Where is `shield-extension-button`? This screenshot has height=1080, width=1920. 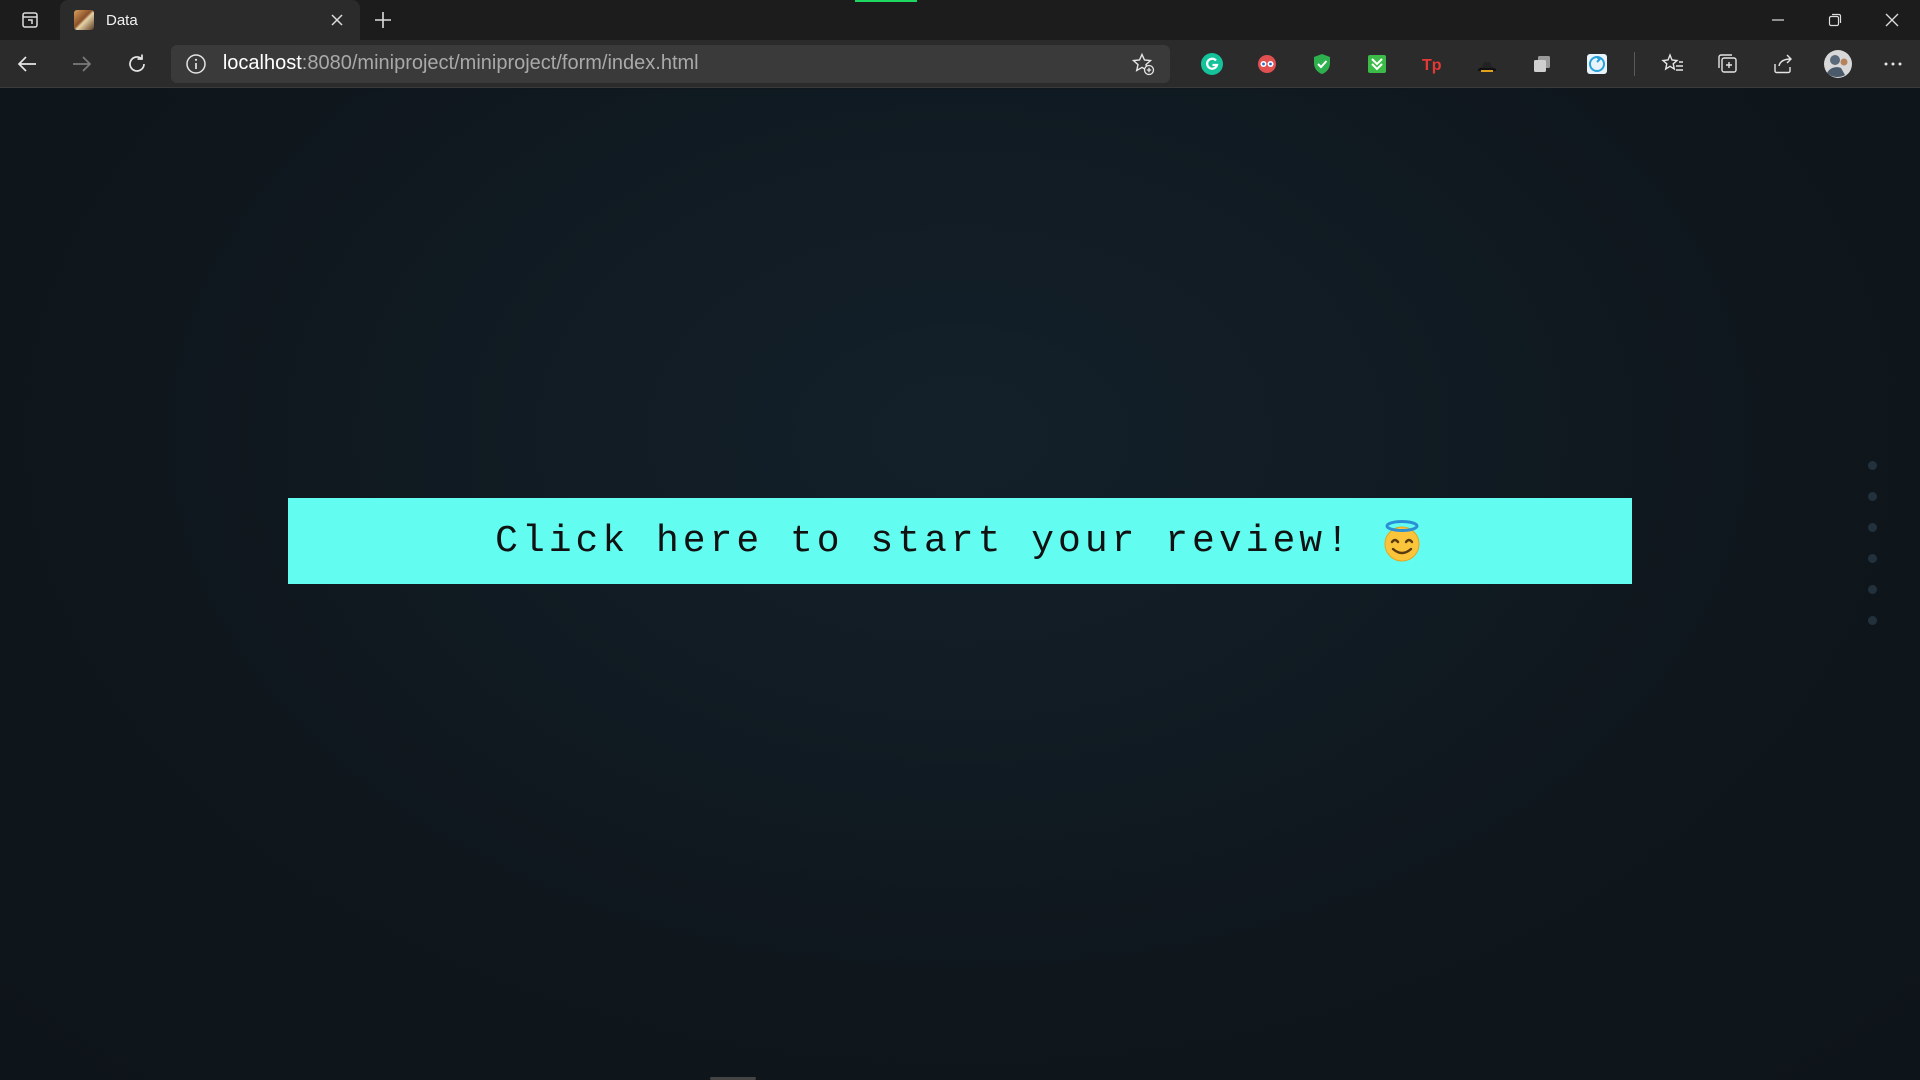
shield-extension-button is located at coordinates (1321, 64).